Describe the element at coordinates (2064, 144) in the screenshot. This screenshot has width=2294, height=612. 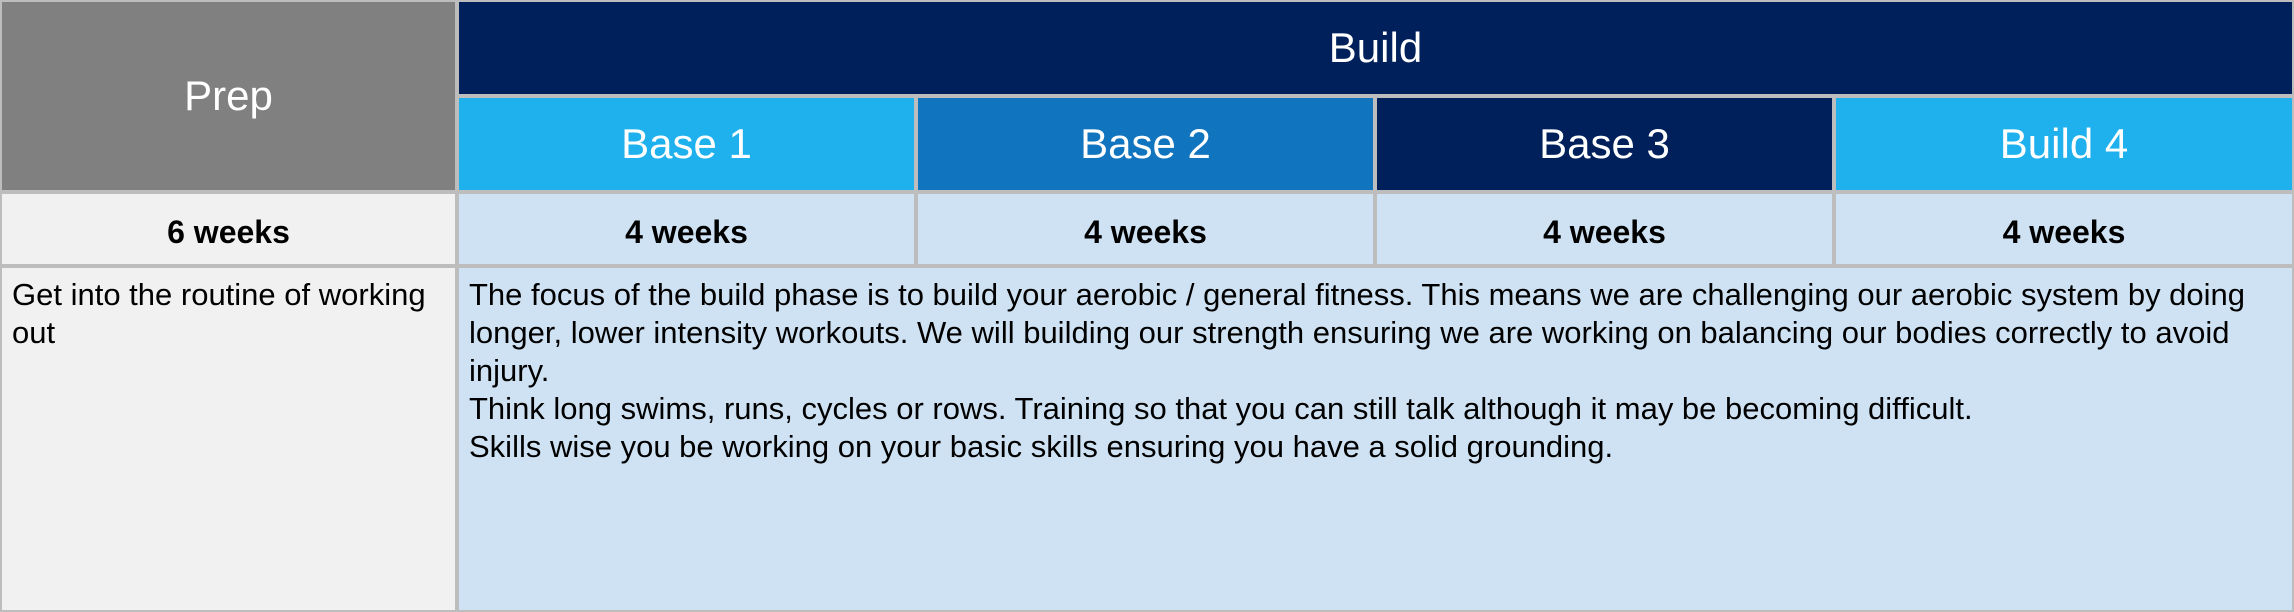
I see `phase-build-4: Build 4` at that location.